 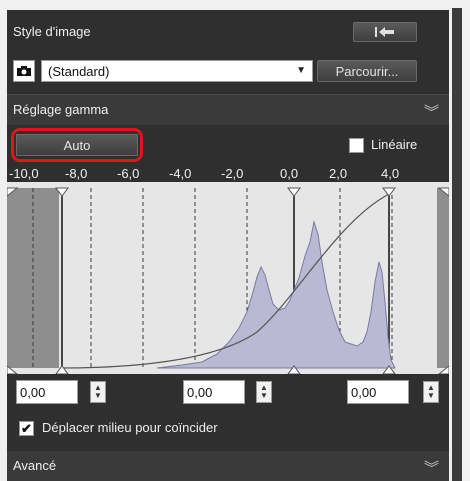 I want to click on panel-scrollbar, so click(x=457, y=244).